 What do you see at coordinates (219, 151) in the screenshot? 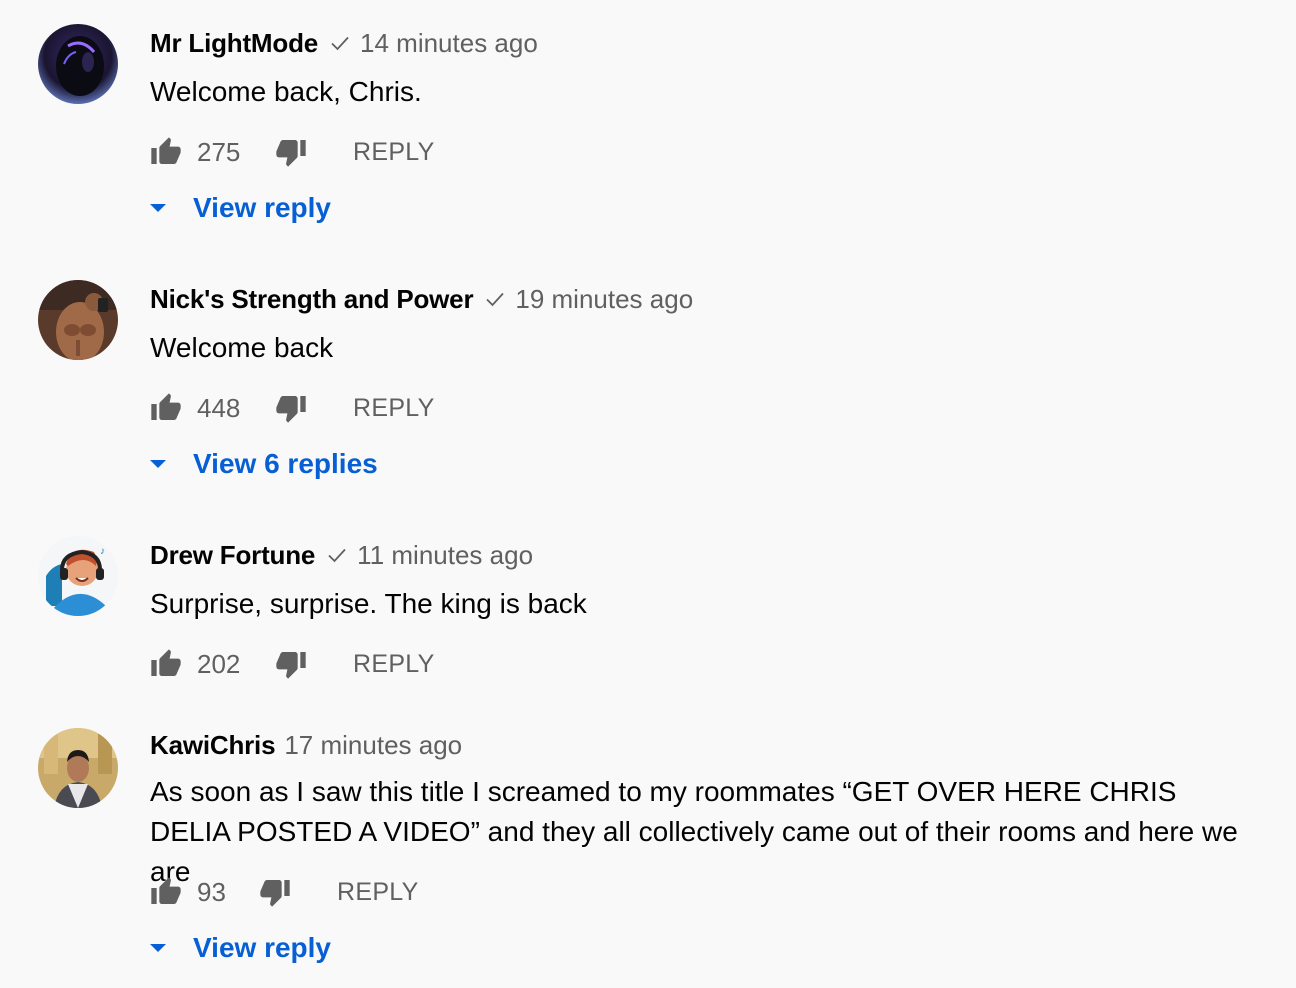
I see `like-count: 275` at bounding box center [219, 151].